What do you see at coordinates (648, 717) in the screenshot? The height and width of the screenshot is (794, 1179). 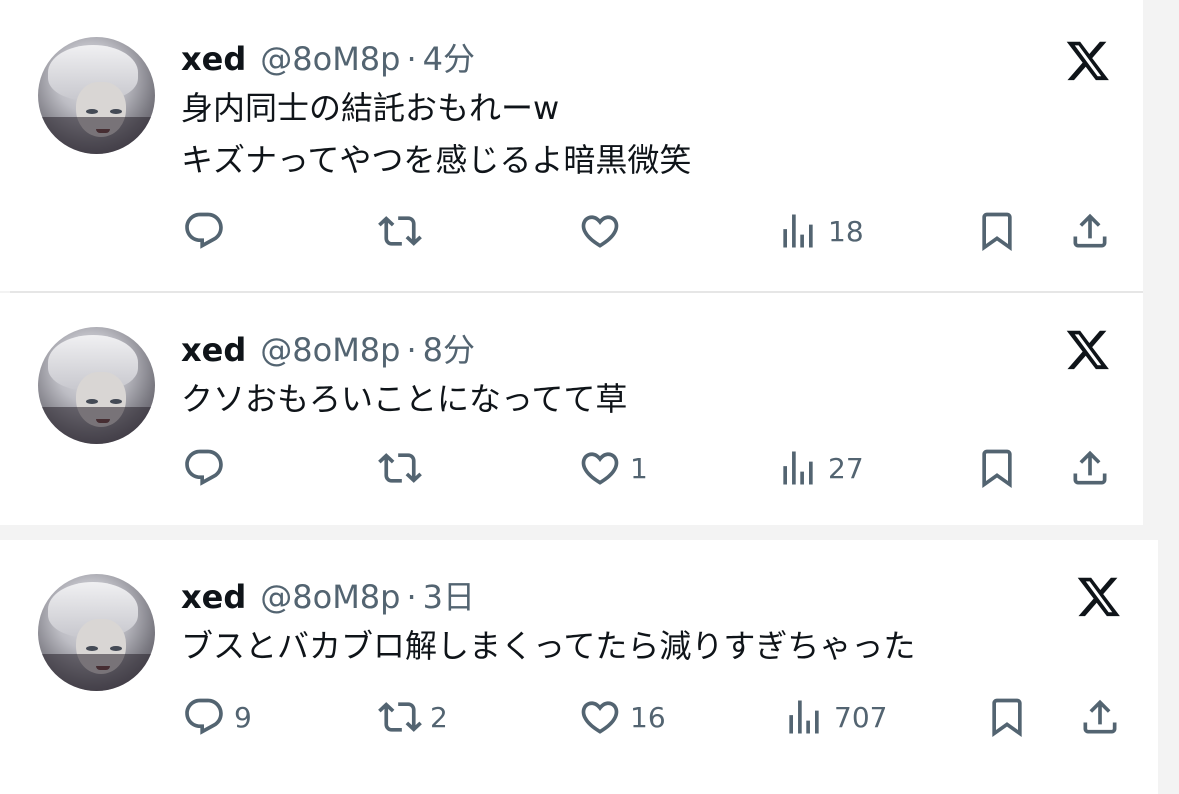 I see `like-count: 16` at bounding box center [648, 717].